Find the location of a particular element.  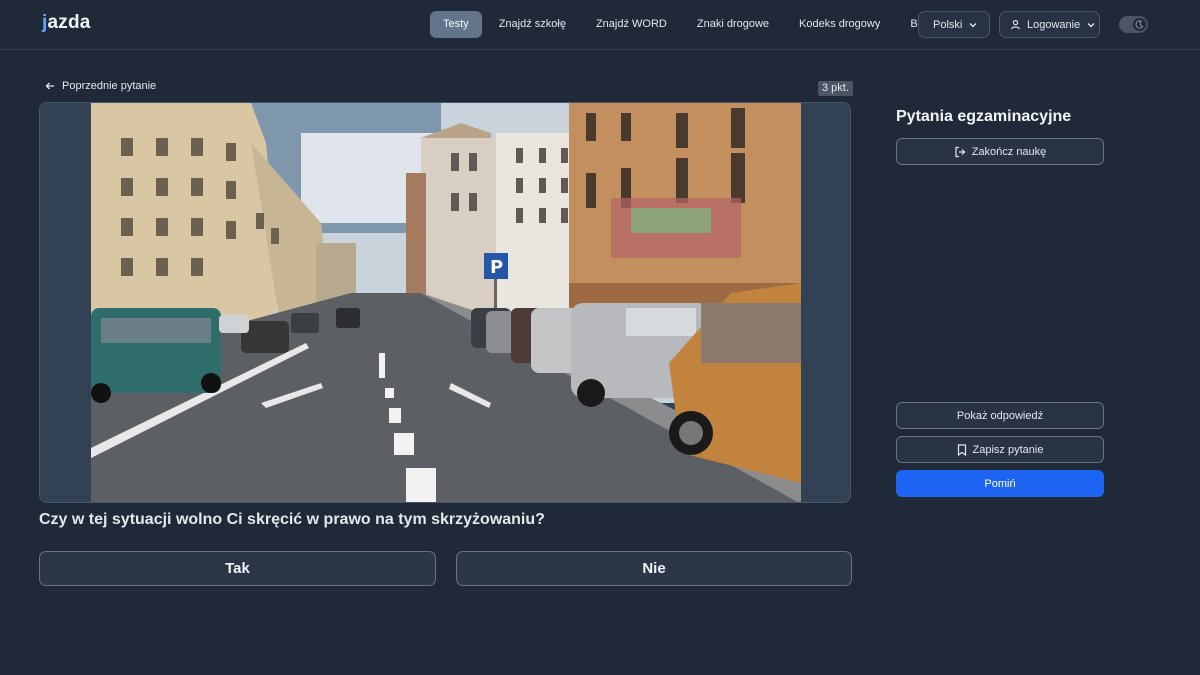

arrow-left-icon is located at coordinates (50, 86).